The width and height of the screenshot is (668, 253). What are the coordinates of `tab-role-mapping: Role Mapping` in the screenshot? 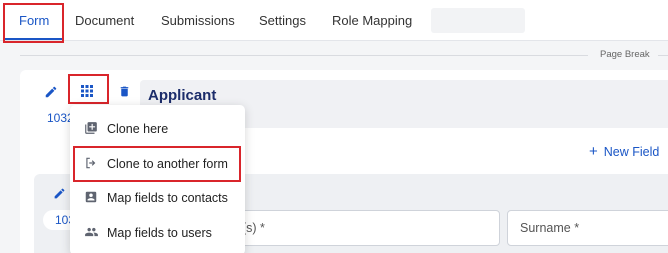 It's located at (372, 20).